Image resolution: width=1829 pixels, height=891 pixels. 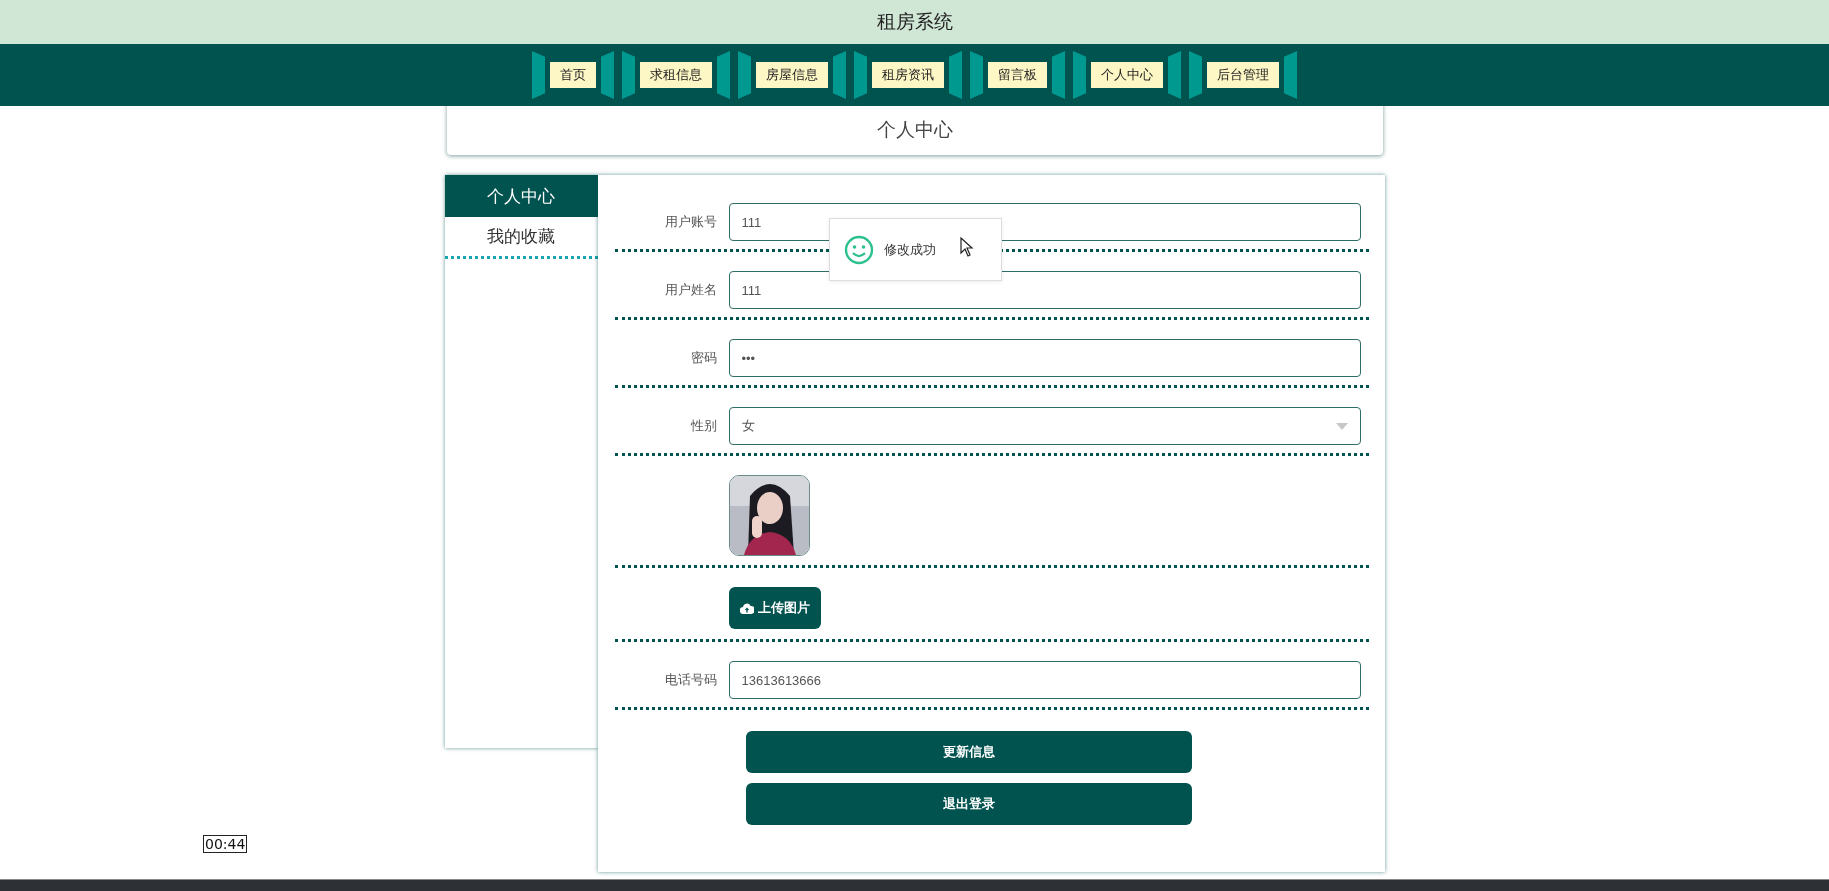 What do you see at coordinates (967, 247) in the screenshot?
I see `cursor-icon` at bounding box center [967, 247].